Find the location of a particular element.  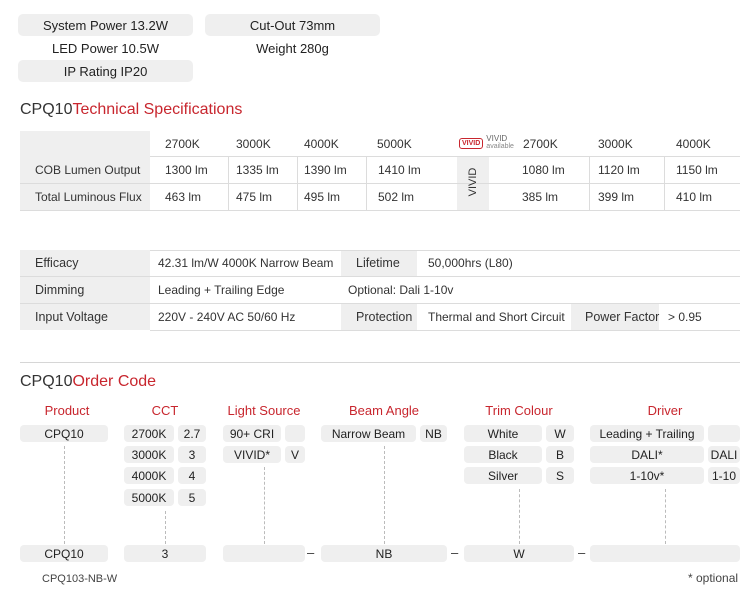

light-option-code is located at coordinates (295, 433).